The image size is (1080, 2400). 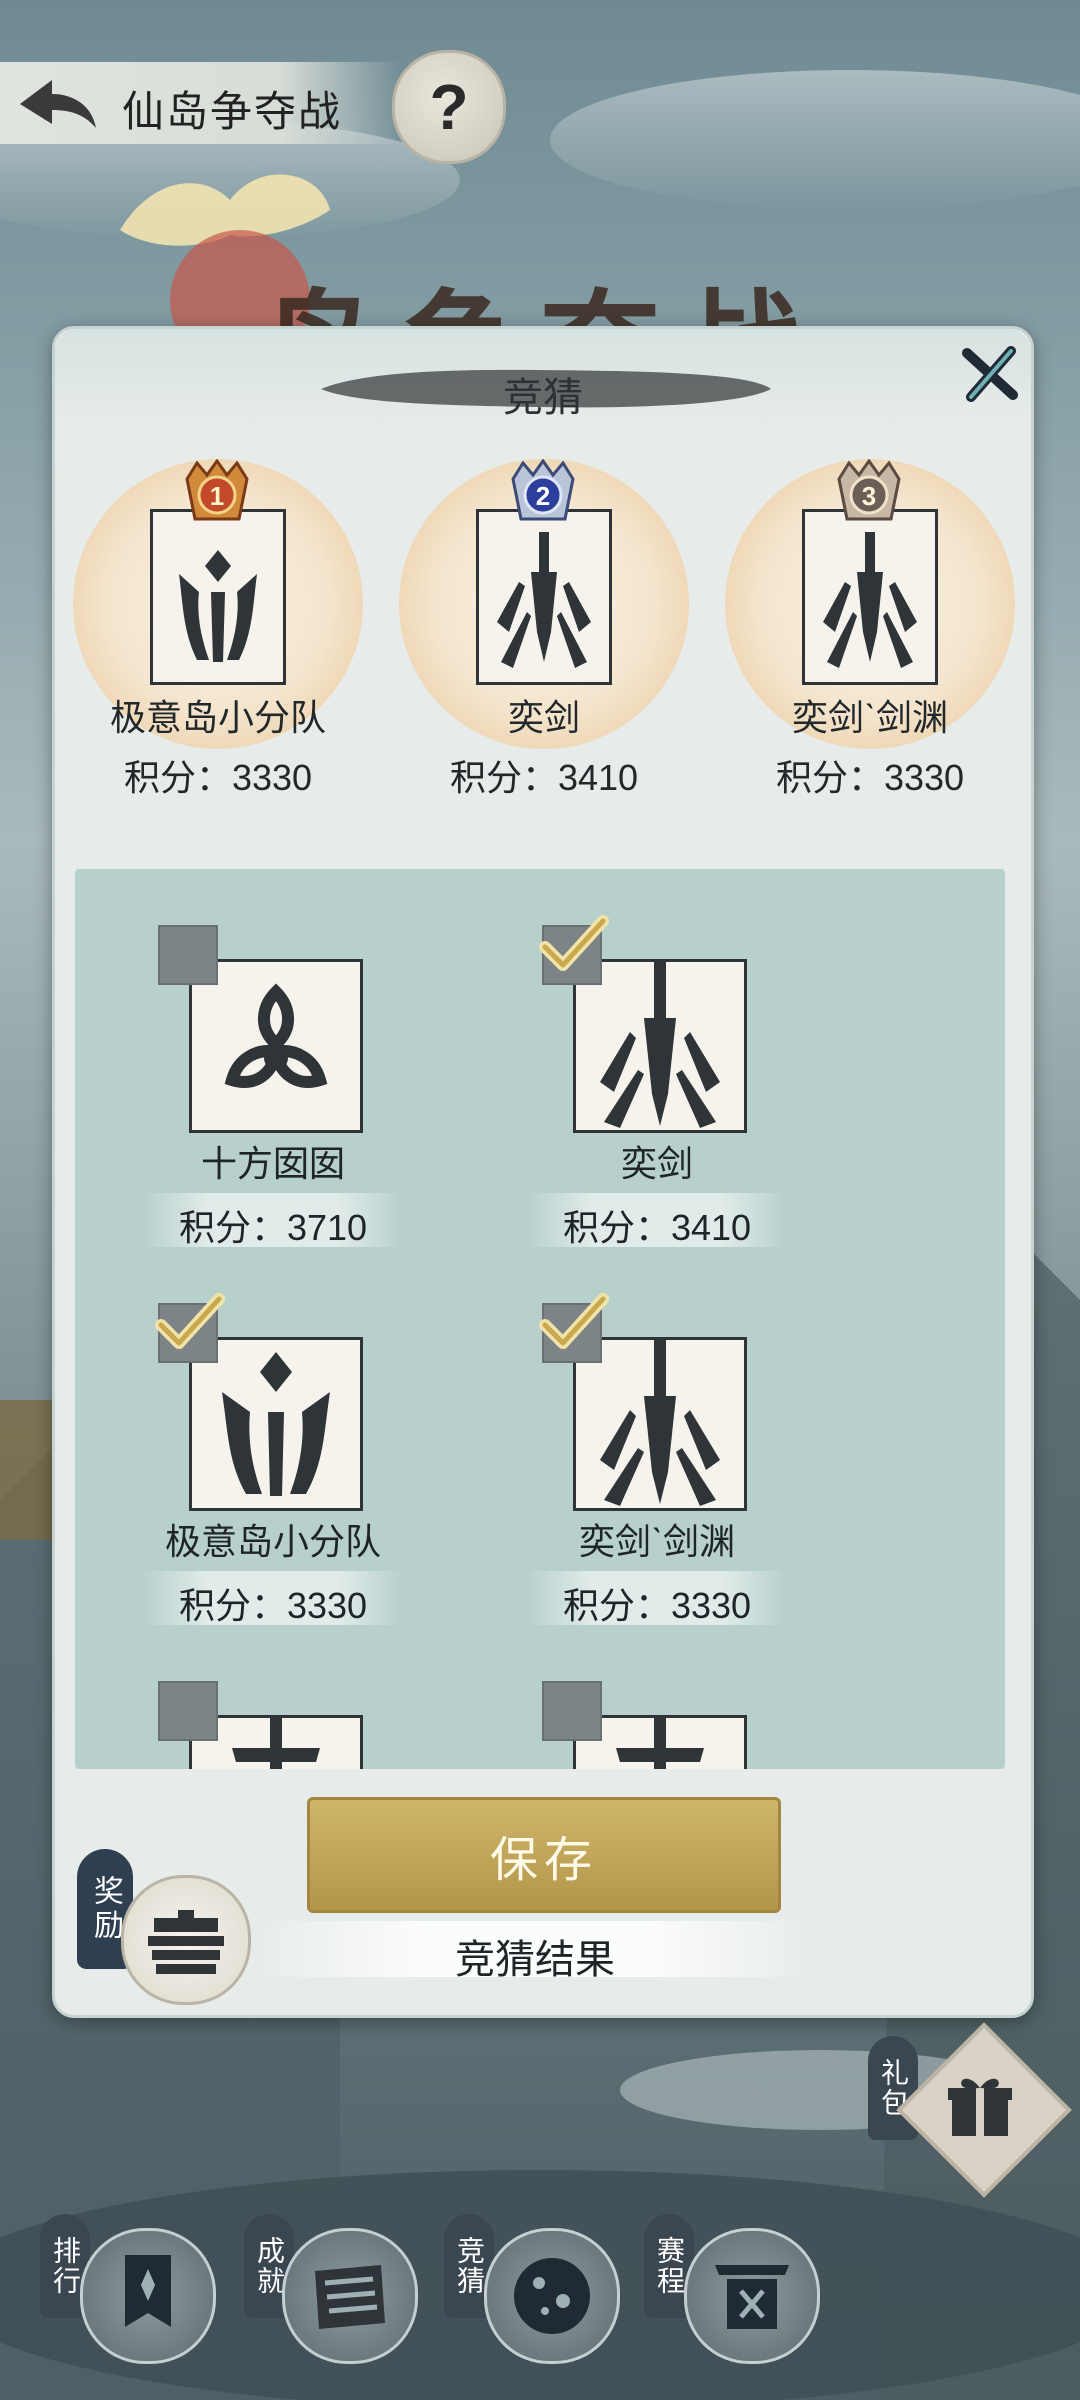 What do you see at coordinates (870, 717) in the screenshot?
I see `rank-name: 奕剑ˋ剑渊` at bounding box center [870, 717].